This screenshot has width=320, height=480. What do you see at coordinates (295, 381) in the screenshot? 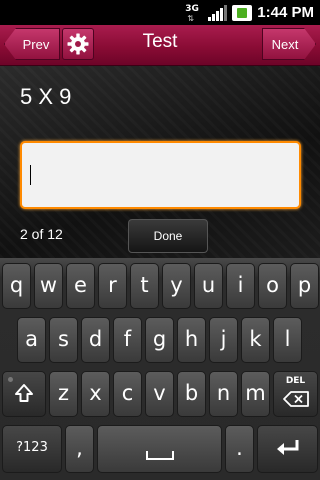
I see `delete-label: DEL` at bounding box center [295, 381].